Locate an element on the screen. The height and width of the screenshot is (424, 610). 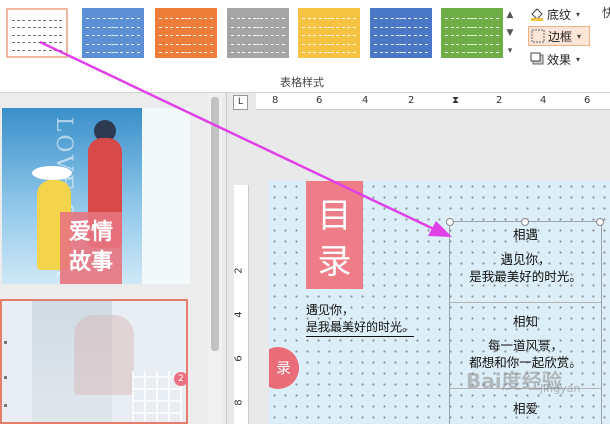
slide-text-line1: 遇见你， is located at coordinates (330, 309).